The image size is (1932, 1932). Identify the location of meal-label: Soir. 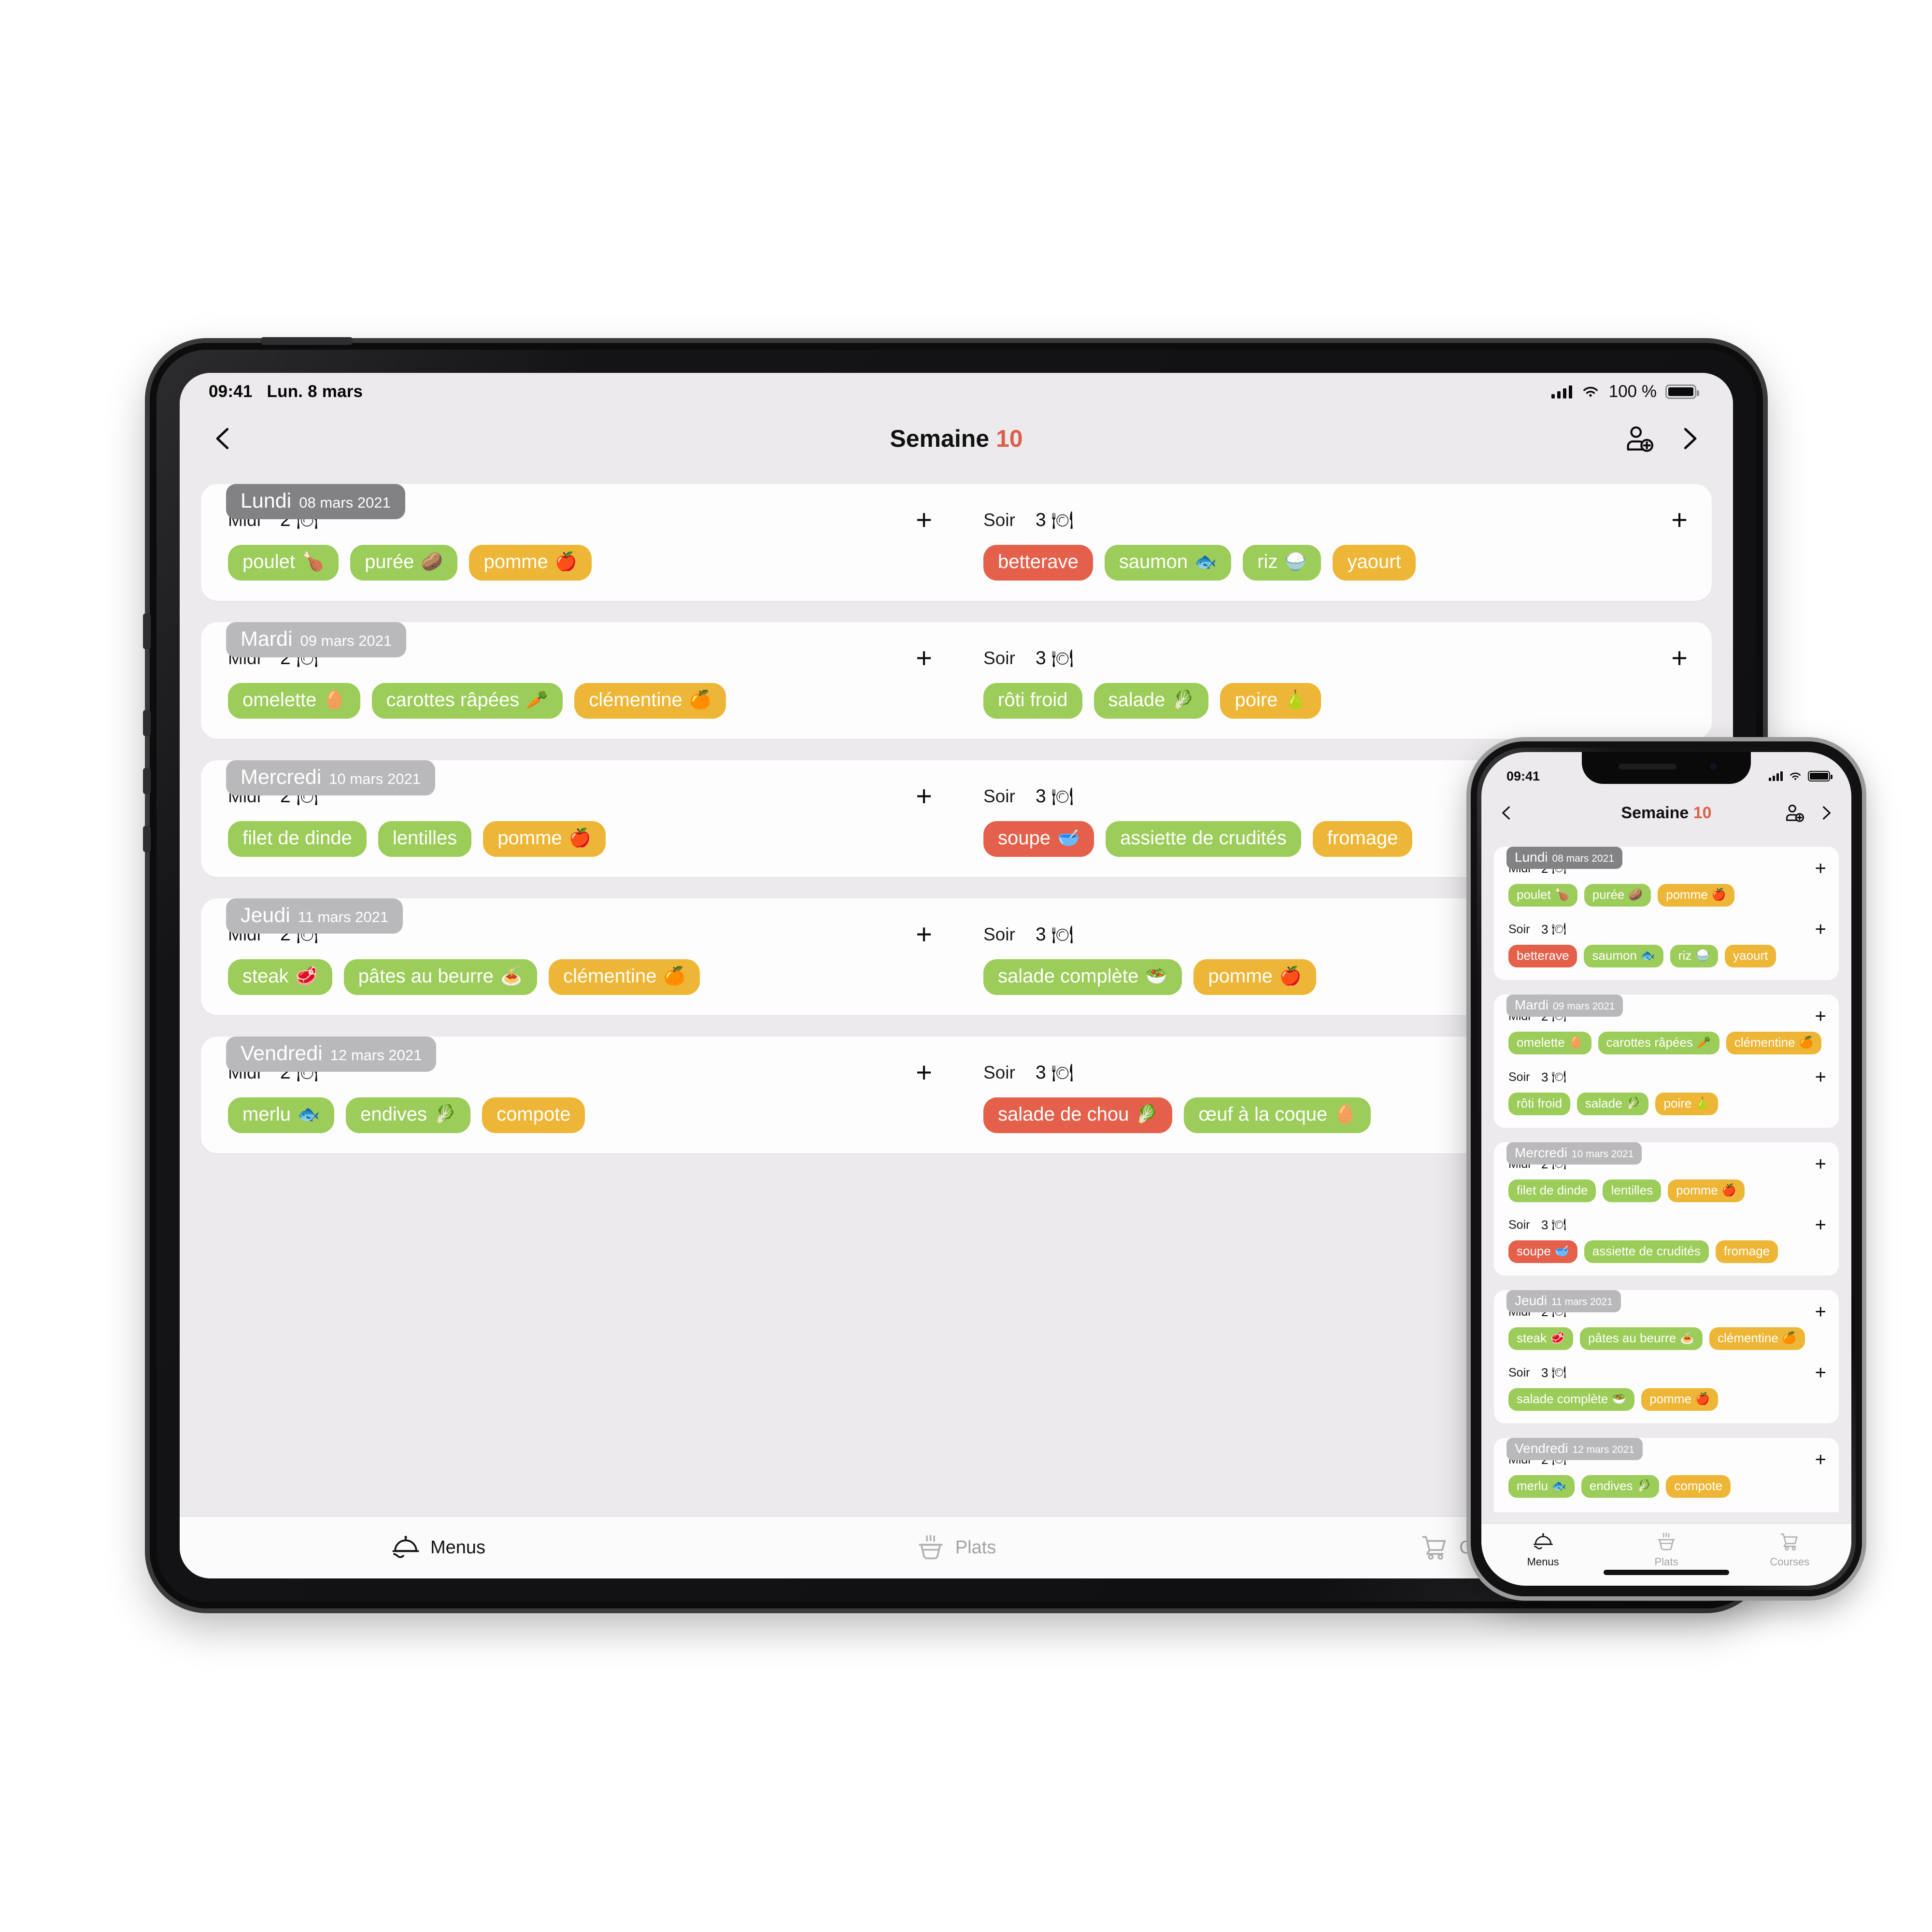
(999, 520).